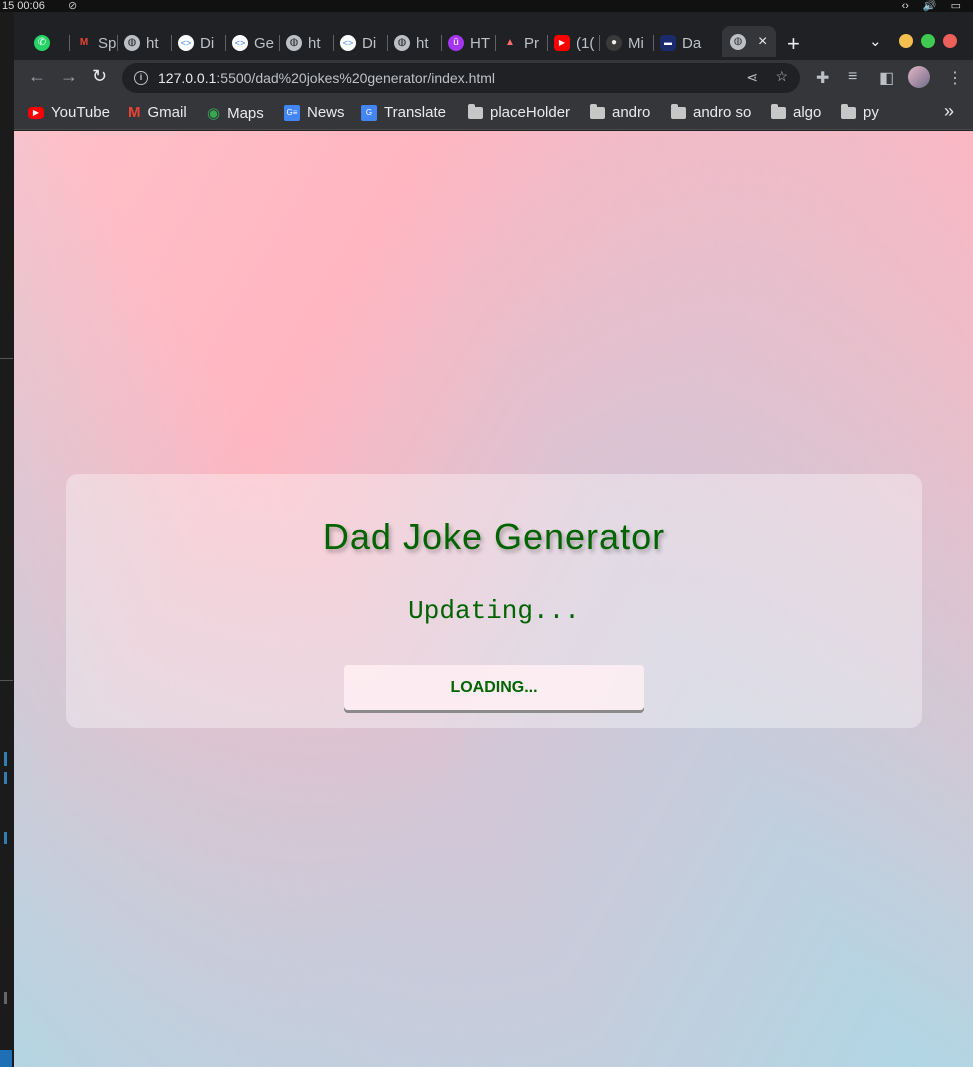 This screenshot has height=1067, width=973. I want to click on tab: ✆, so click(49, 43).